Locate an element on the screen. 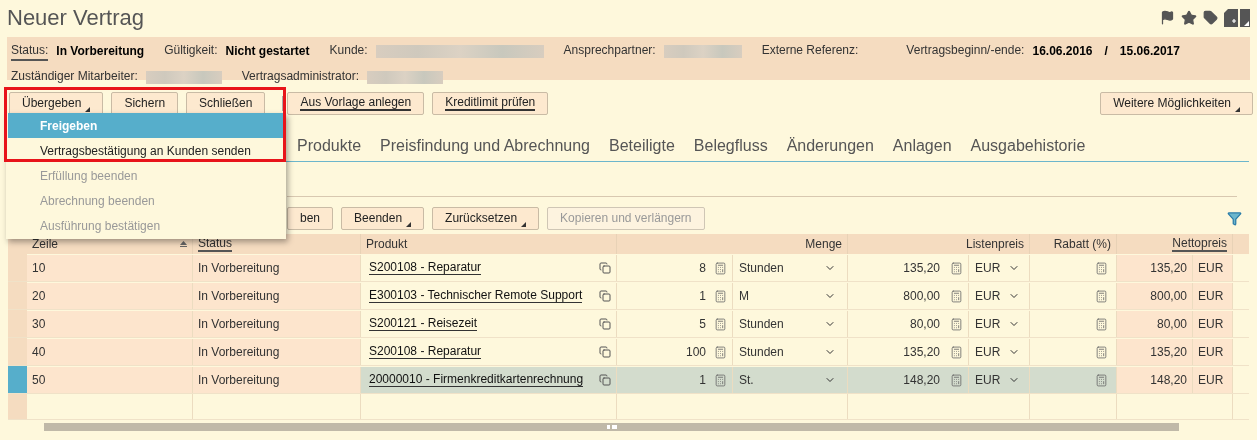 This screenshot has height=440, width=1257. filter-icon is located at coordinates (1234, 218).